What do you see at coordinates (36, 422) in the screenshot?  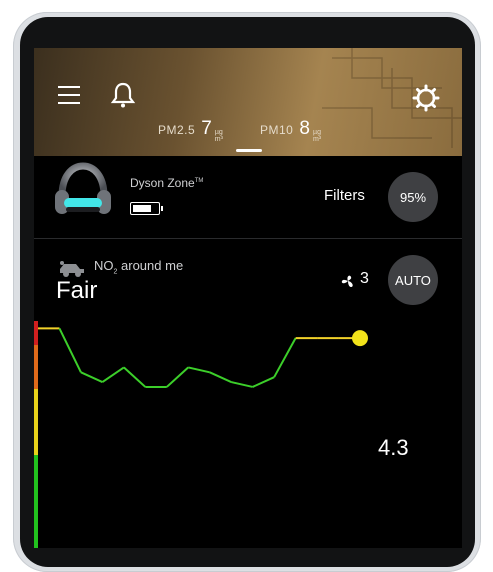 I see `scale-band-yellow` at bounding box center [36, 422].